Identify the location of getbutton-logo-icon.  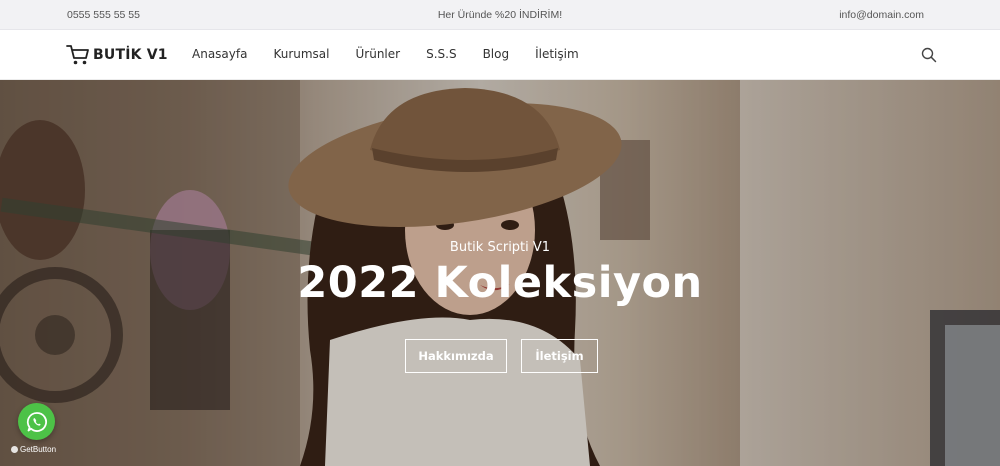
(14, 449).